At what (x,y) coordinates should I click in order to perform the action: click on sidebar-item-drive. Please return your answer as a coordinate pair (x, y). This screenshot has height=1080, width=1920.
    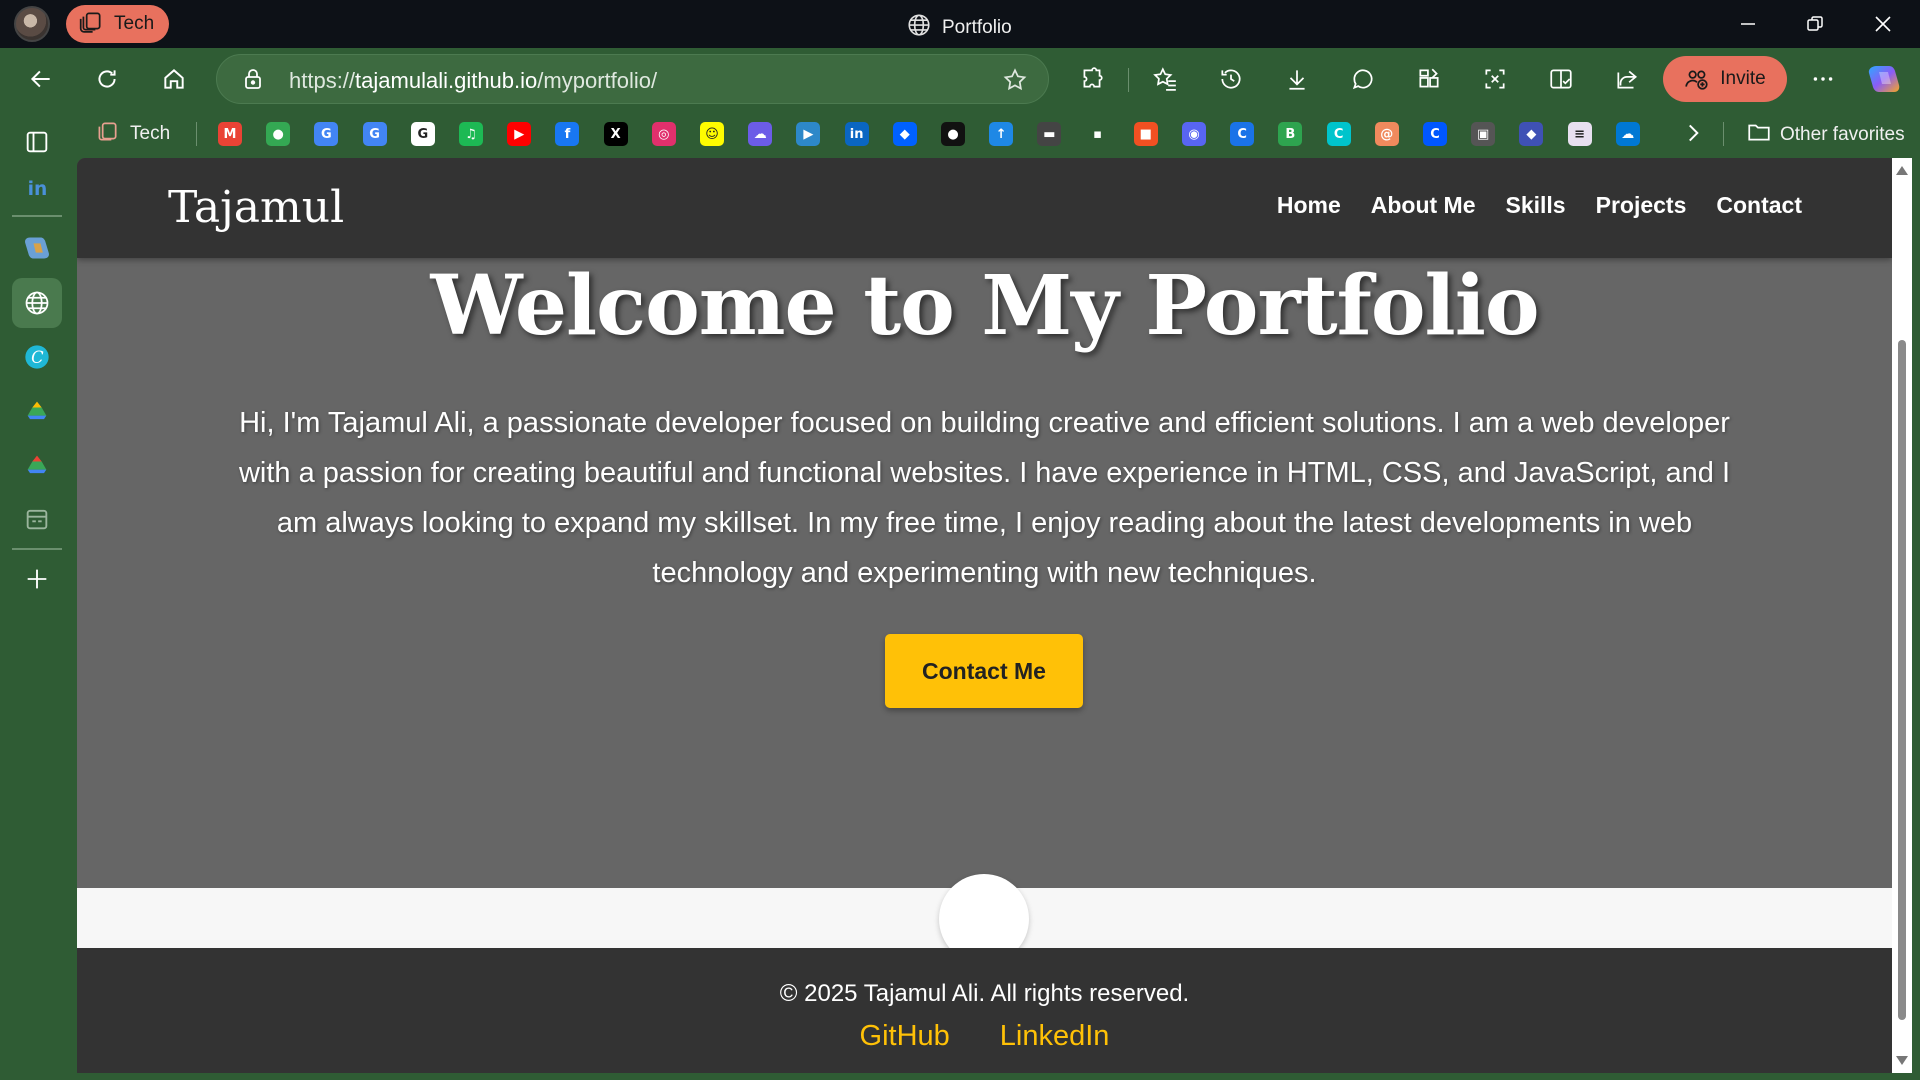
    Looking at the image, I should click on (37, 411).